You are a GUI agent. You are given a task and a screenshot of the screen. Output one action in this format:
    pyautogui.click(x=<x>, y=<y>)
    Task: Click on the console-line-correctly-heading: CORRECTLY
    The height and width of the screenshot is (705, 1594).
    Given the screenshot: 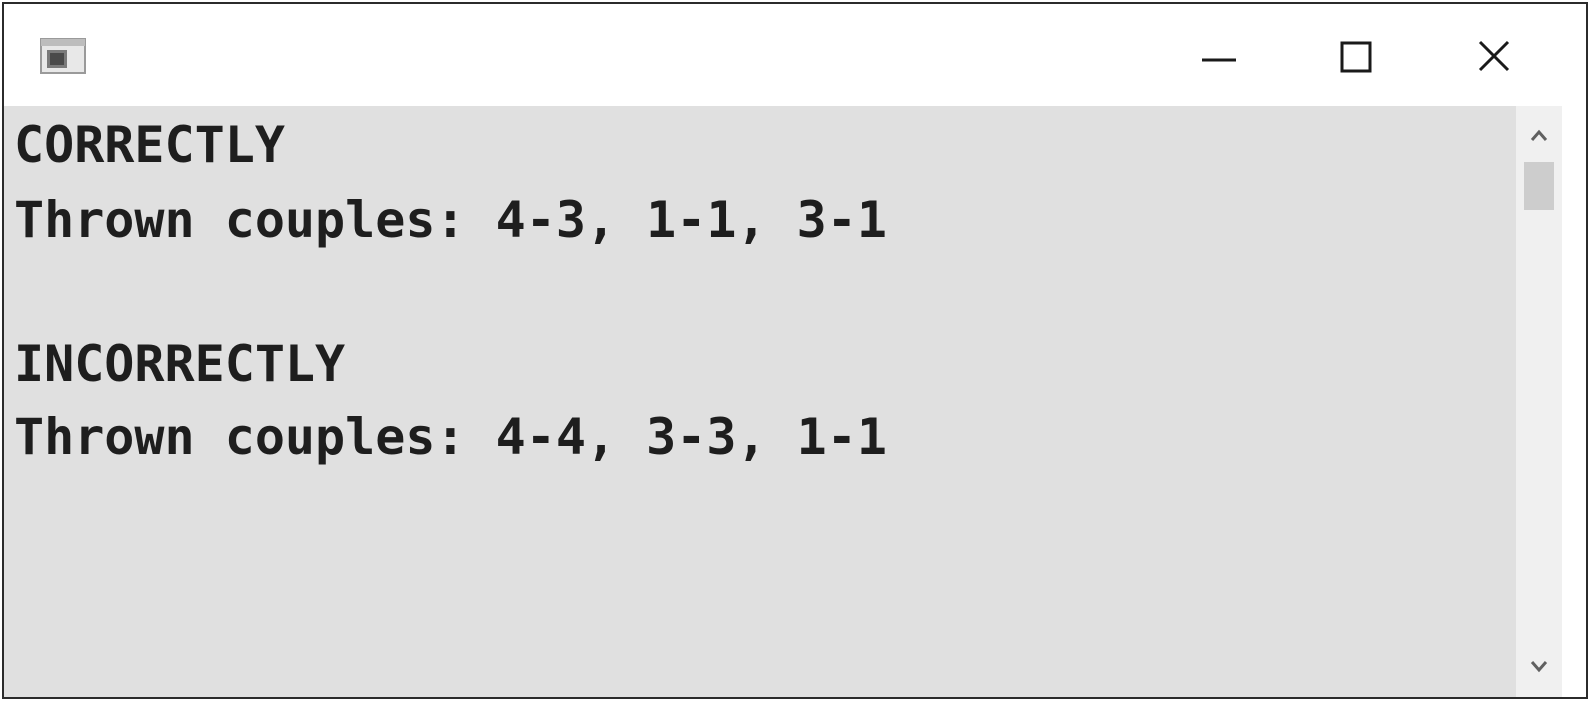 What is the action you would take?
    pyautogui.click(x=149, y=145)
    